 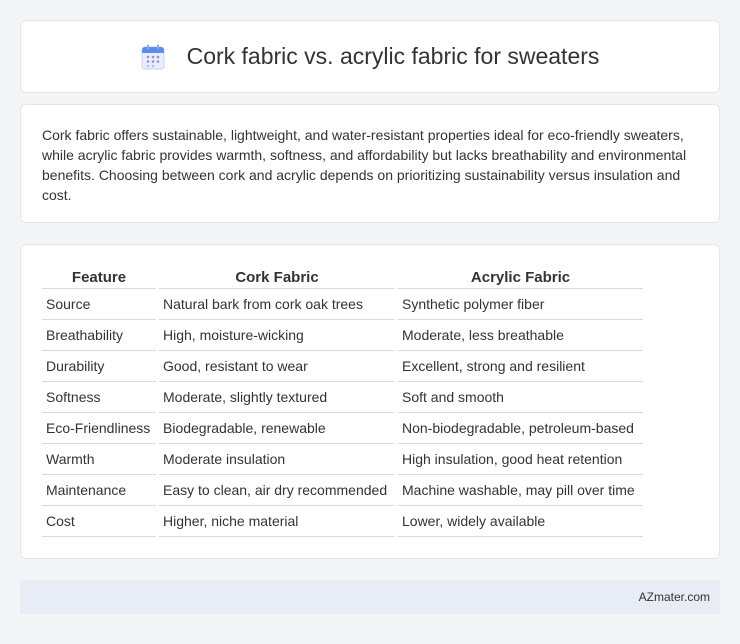 What do you see at coordinates (153, 57) in the screenshot?
I see `calendar-icon` at bounding box center [153, 57].